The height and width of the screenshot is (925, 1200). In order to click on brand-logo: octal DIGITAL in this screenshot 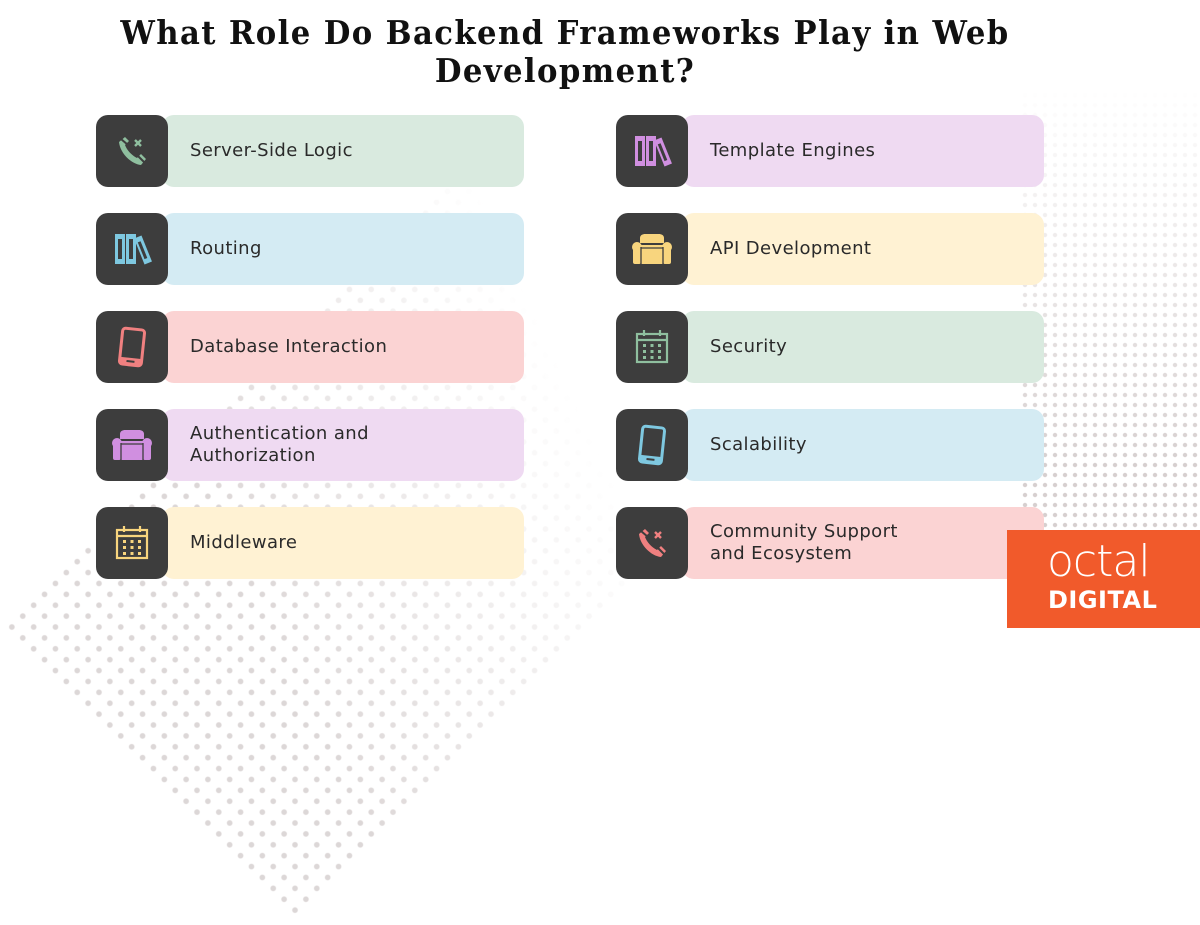, I will do `click(1103, 579)`.